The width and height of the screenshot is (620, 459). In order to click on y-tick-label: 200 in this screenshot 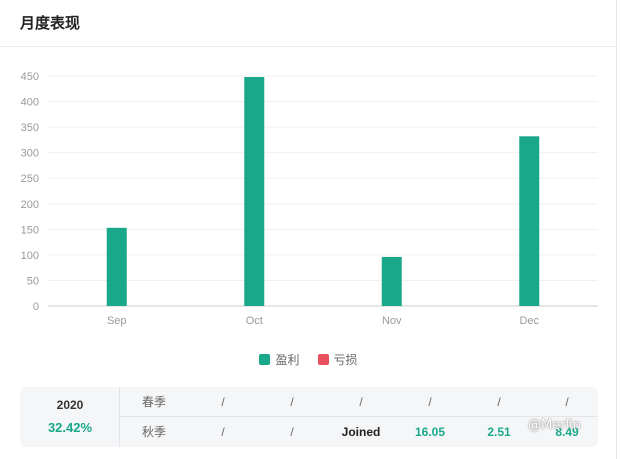, I will do `click(30, 205)`.